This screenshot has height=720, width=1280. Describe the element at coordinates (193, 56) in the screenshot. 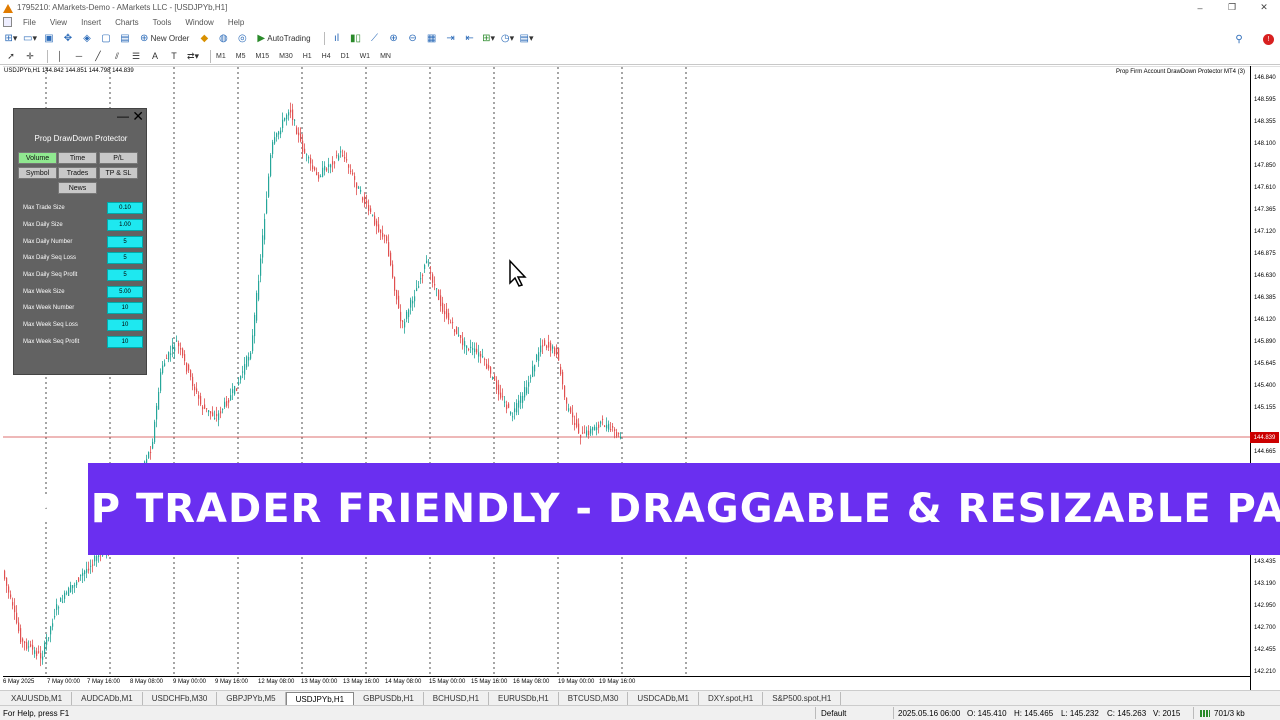

I see `arrows-tool-icon: ⇄▾` at that location.